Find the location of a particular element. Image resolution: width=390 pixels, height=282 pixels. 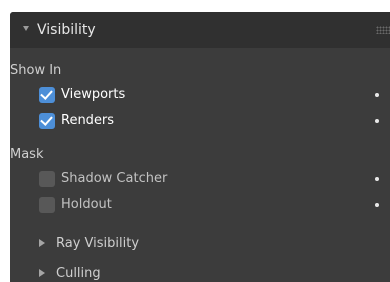

holdout-label: Holdout is located at coordinates (86, 205).